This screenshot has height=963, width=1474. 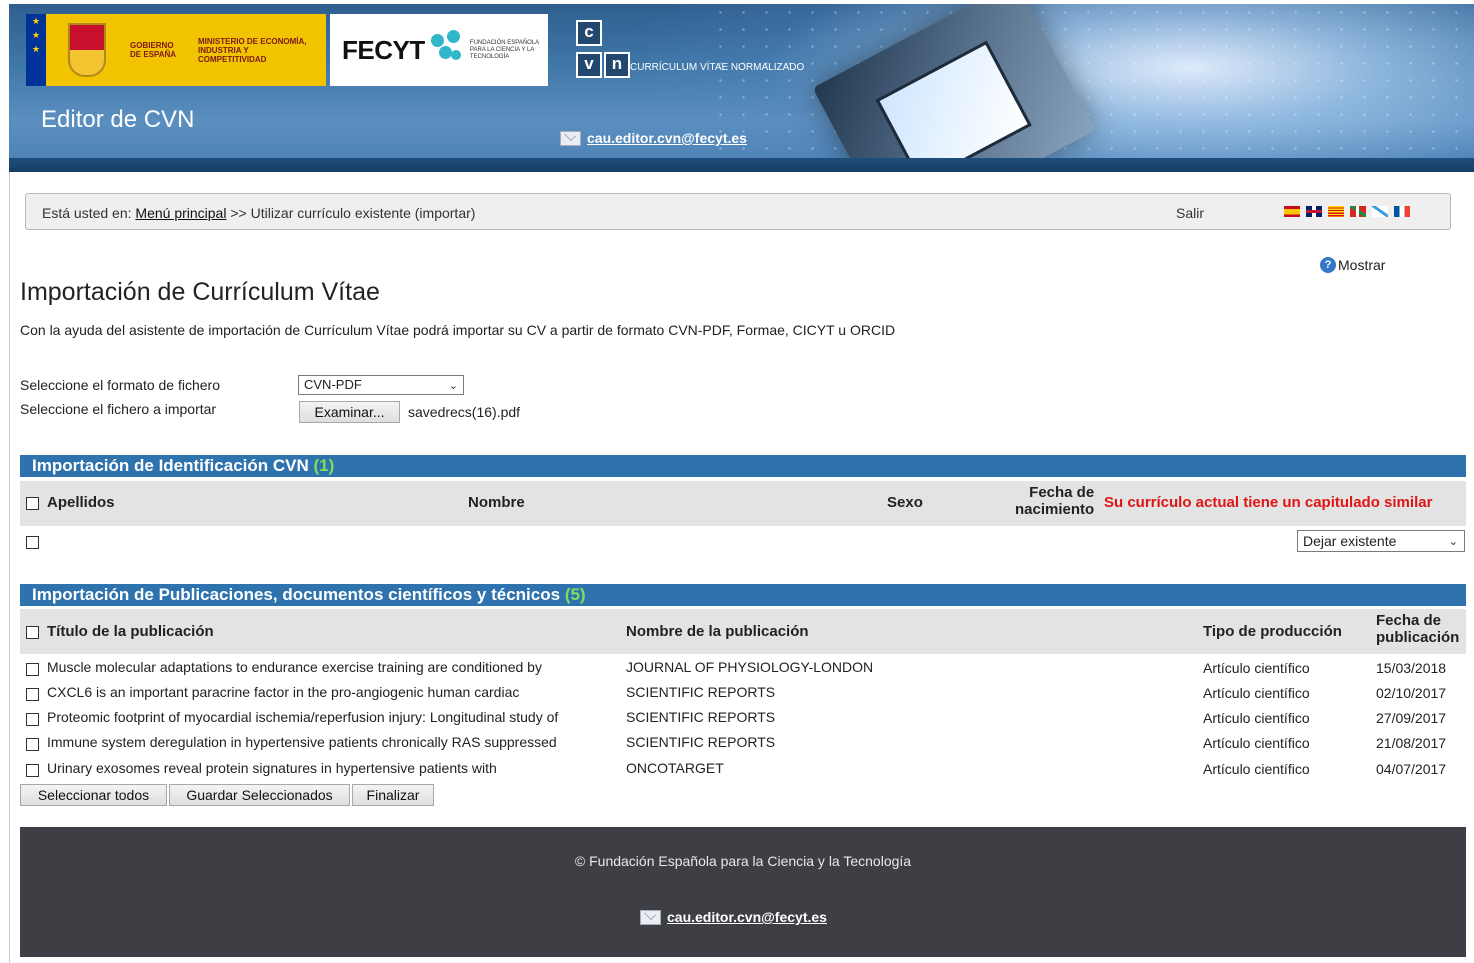 I want to click on col-tipo: Tipo de producción, so click(x=1272, y=631).